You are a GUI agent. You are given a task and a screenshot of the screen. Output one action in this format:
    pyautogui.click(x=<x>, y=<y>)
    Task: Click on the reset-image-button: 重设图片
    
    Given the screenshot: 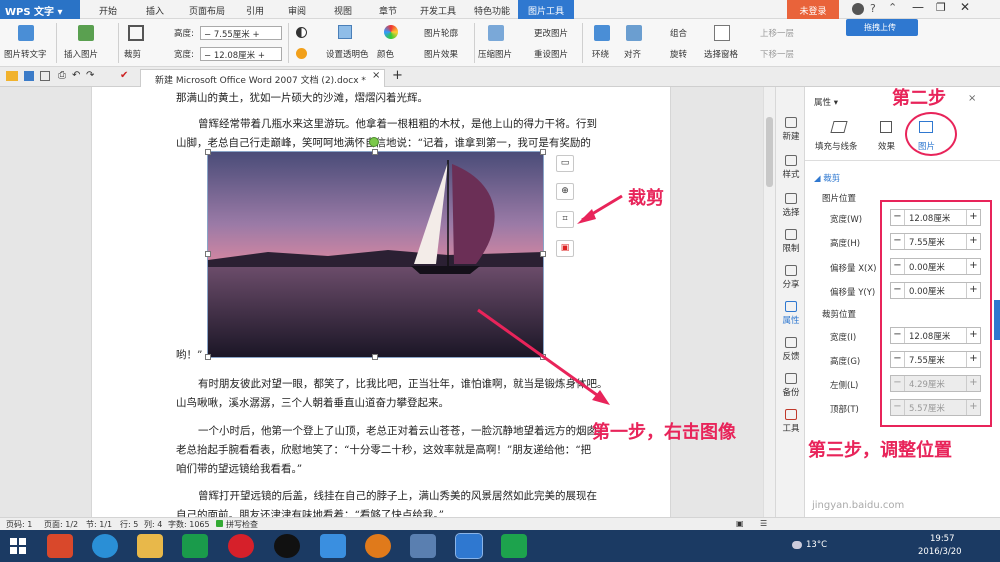 What is the action you would take?
    pyautogui.click(x=551, y=54)
    